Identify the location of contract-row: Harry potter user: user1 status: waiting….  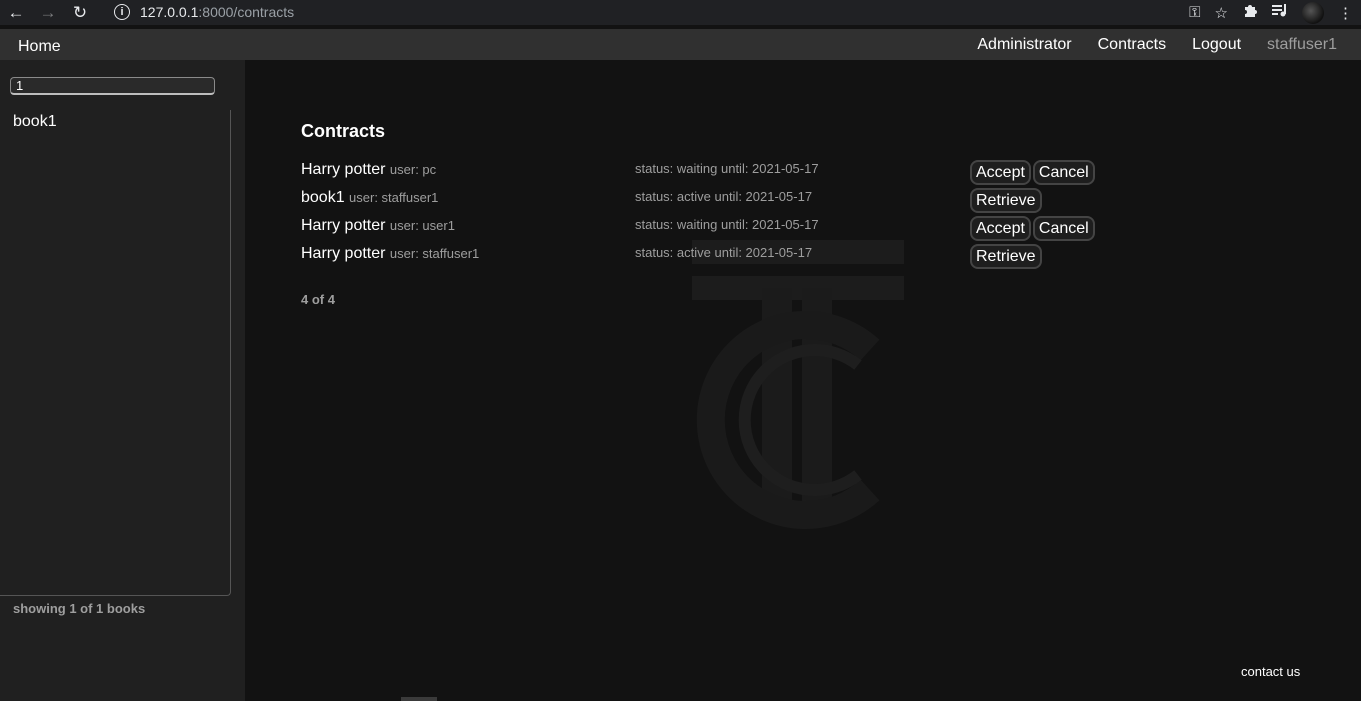
(701, 230).